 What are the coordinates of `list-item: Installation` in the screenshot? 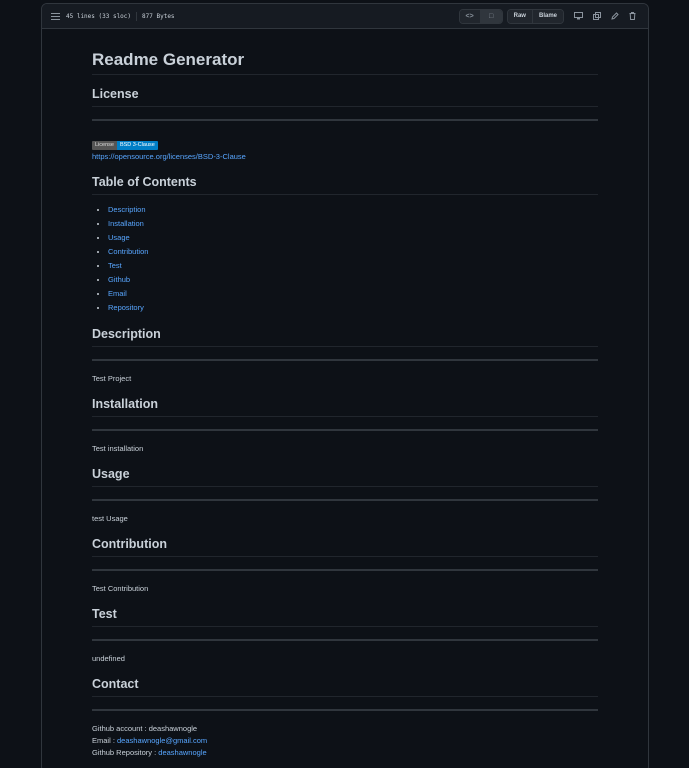 It's located at (353, 224).